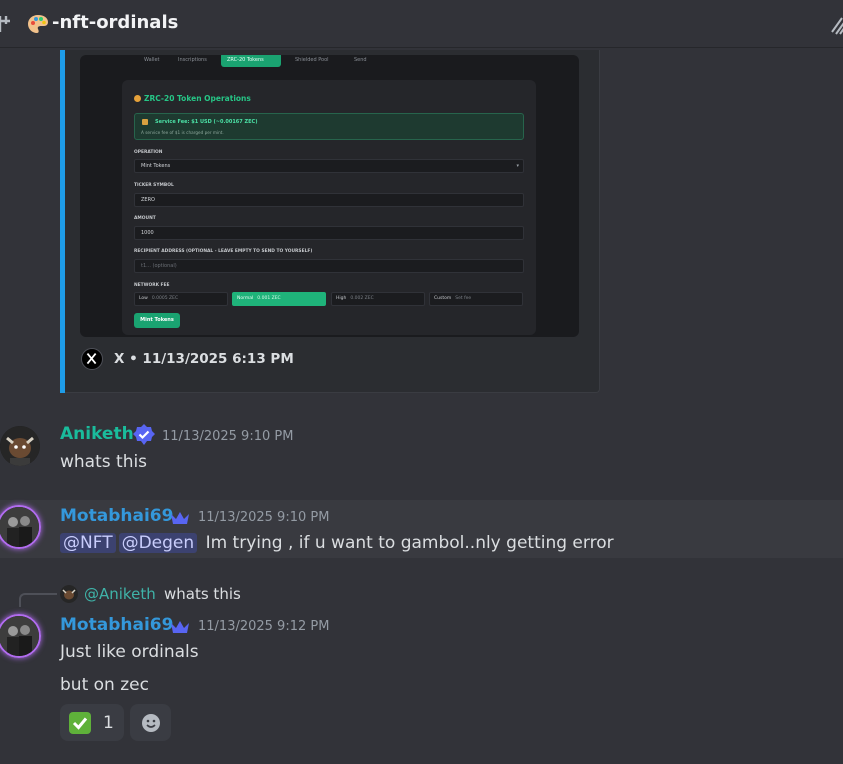 This screenshot has height=764, width=843. What do you see at coordinates (251, 61) in the screenshot?
I see `mock-tab-active: ZRC-20 Tokens` at bounding box center [251, 61].